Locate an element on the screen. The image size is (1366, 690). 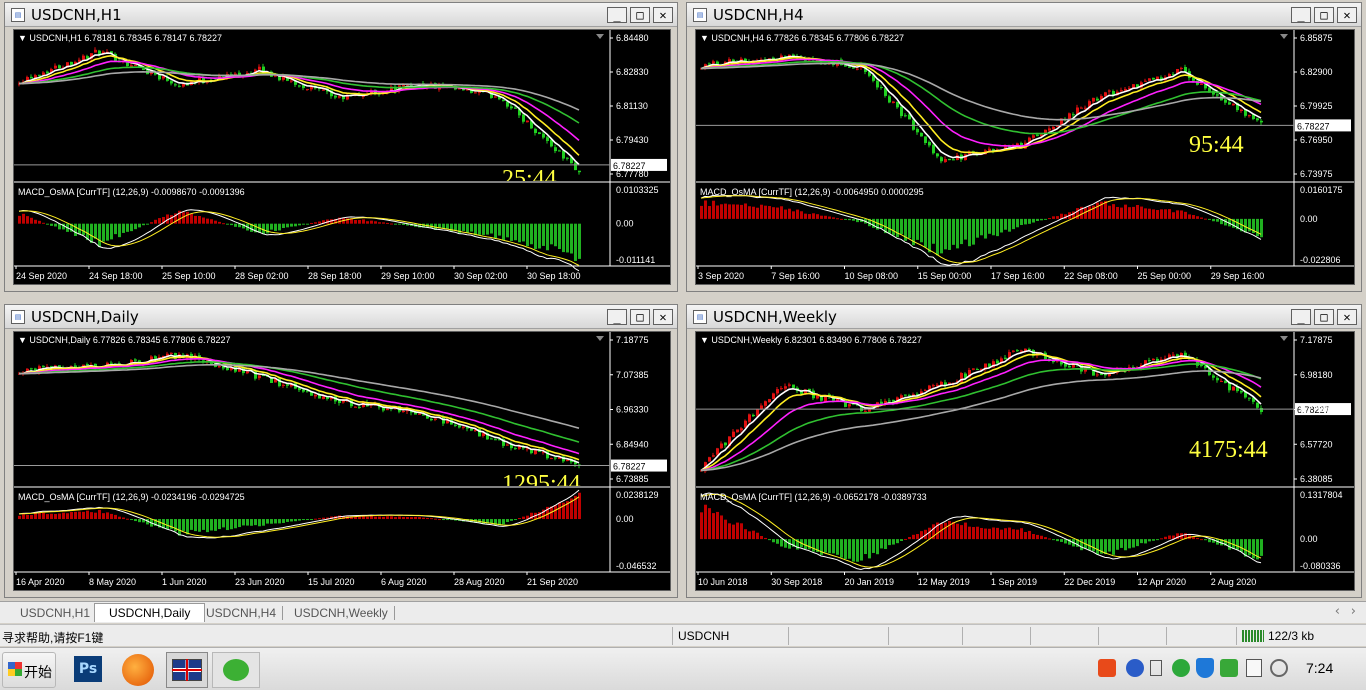
window-titlebar: ▤ USDCNH,H1 _ □ ✕ is located at coordinates (341, 15).